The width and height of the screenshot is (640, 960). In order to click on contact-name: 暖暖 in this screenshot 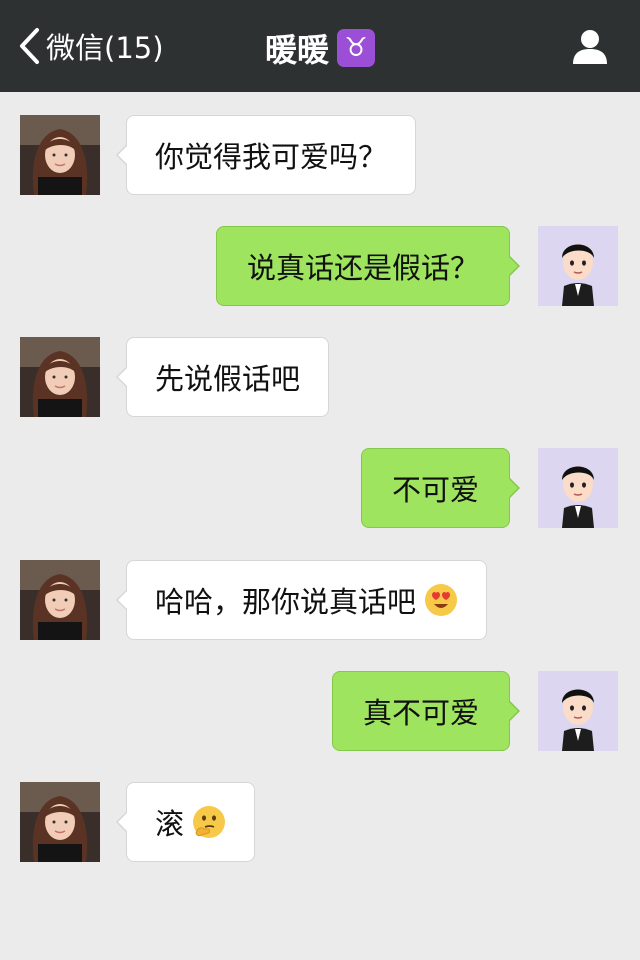, I will do `click(296, 50)`.